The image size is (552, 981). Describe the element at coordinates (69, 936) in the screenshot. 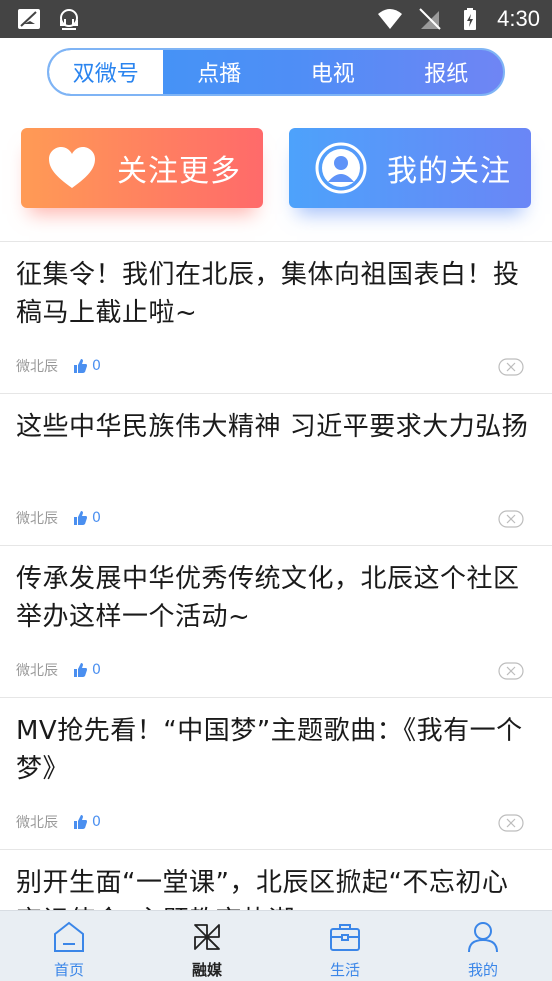

I see `home-icon` at that location.